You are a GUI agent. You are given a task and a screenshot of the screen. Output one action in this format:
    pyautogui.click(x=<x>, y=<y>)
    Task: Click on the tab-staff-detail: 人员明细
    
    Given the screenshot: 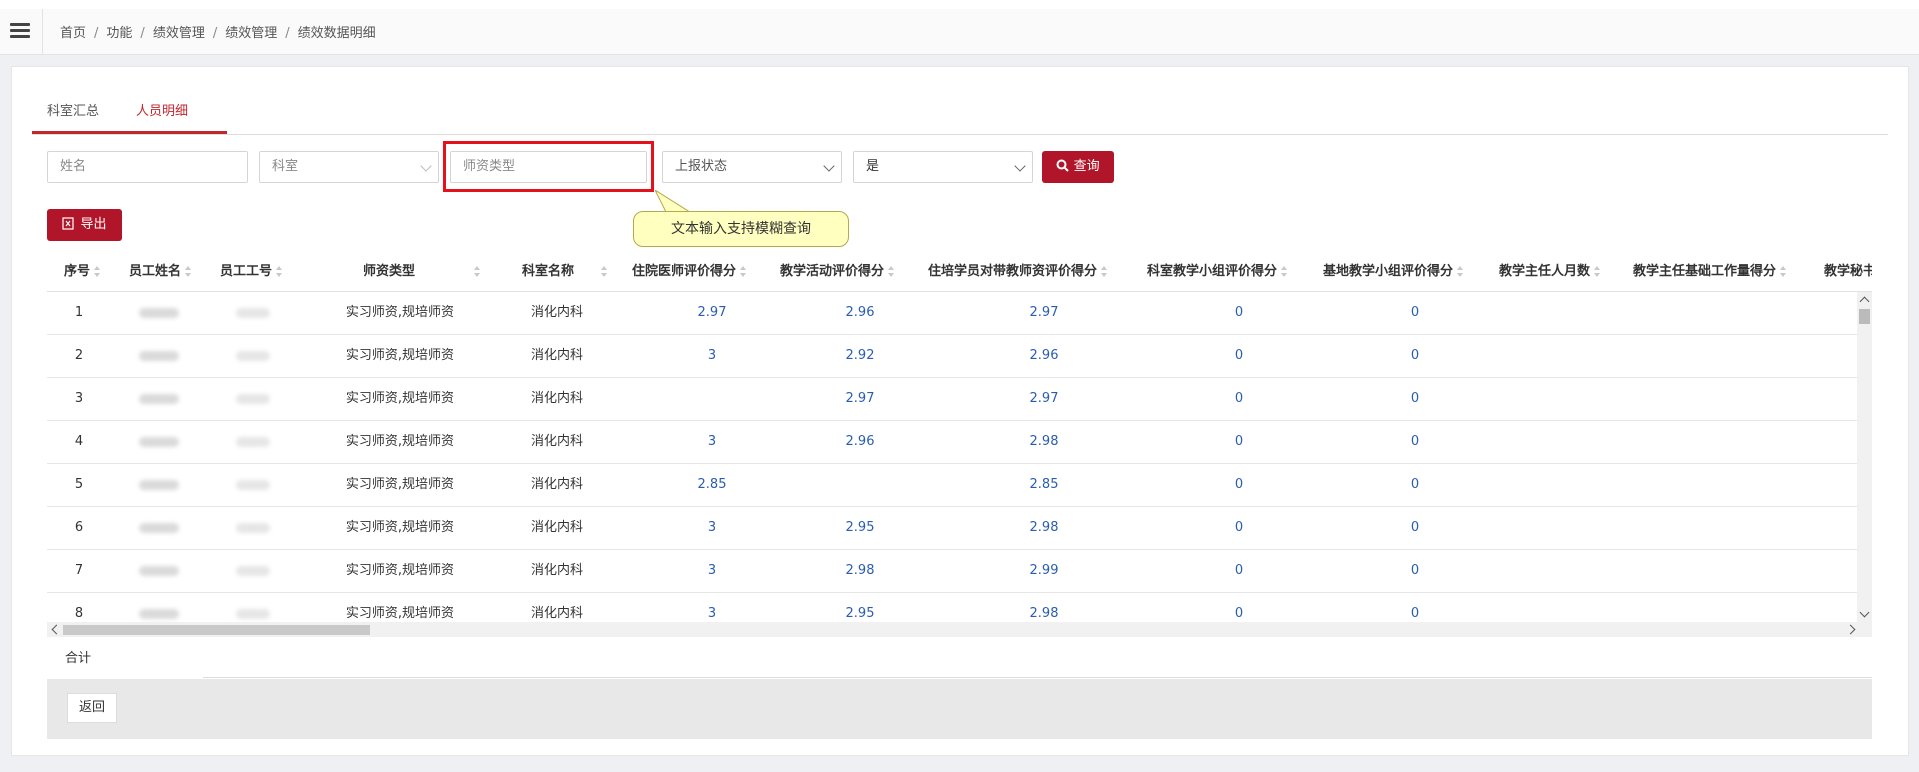 What is the action you would take?
    pyautogui.click(x=162, y=114)
    